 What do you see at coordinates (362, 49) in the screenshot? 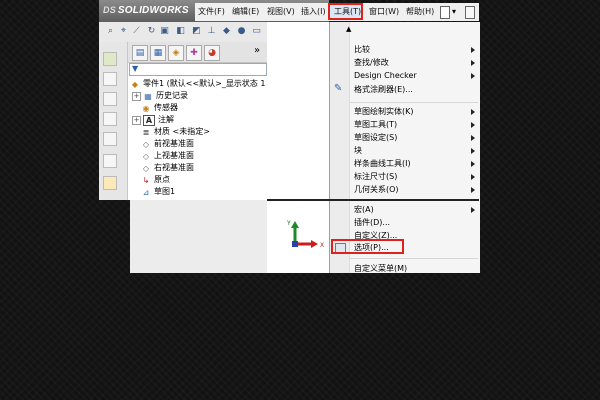
I see `menu-item-compare: 比较` at bounding box center [362, 49].